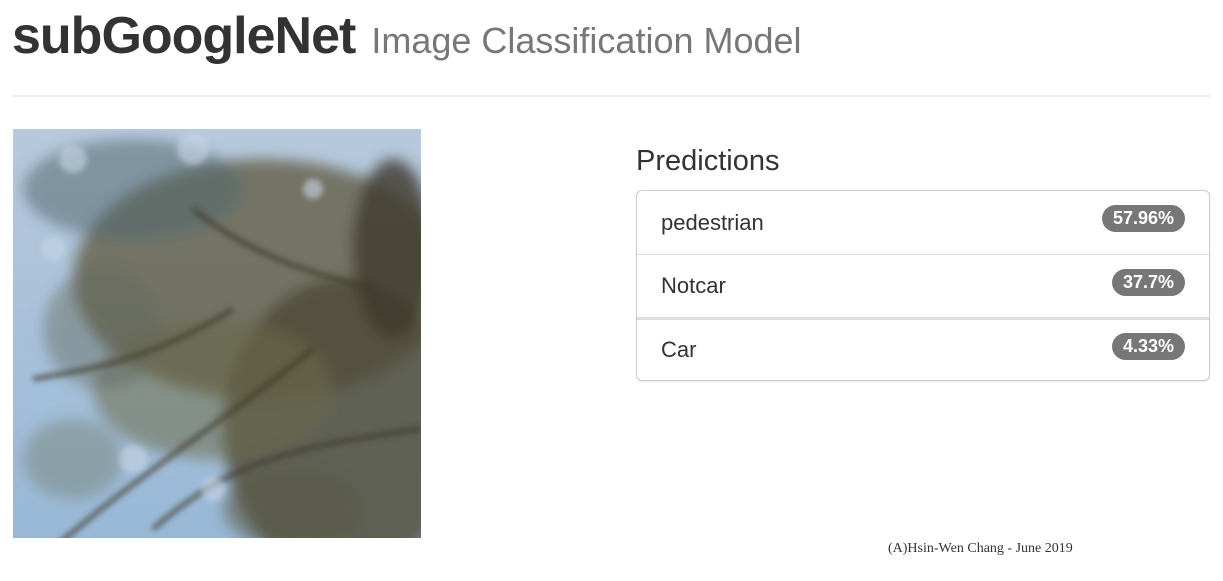  What do you see at coordinates (679, 349) in the screenshot?
I see `prediction-label: Car` at bounding box center [679, 349].